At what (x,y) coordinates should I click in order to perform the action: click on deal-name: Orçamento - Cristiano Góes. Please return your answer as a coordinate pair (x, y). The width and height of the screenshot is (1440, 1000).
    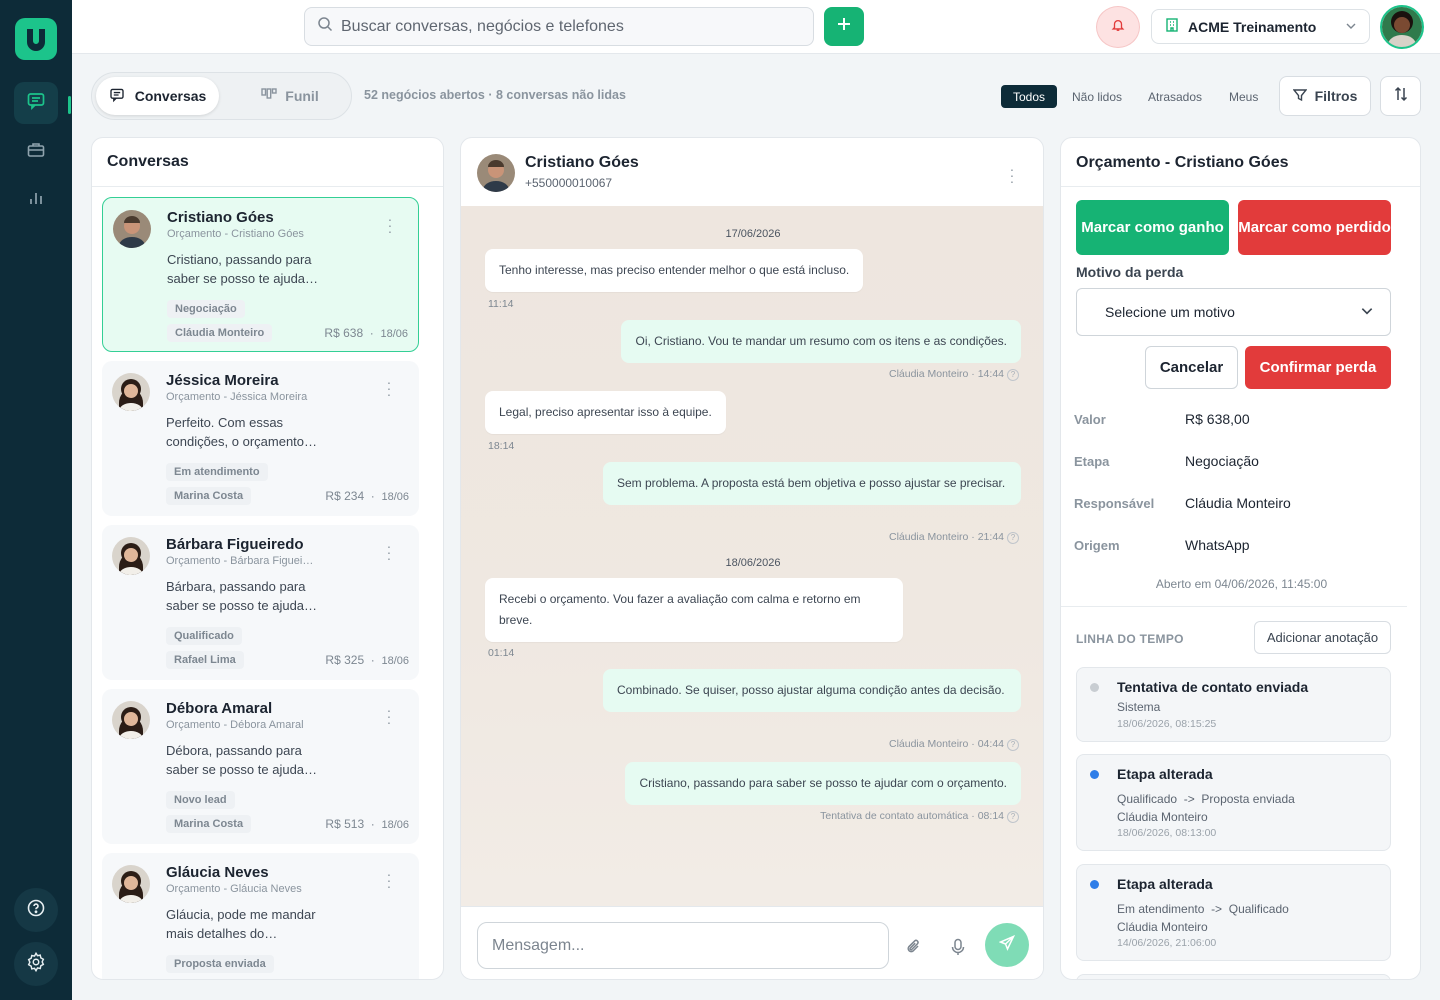
    Looking at the image, I should click on (235, 234).